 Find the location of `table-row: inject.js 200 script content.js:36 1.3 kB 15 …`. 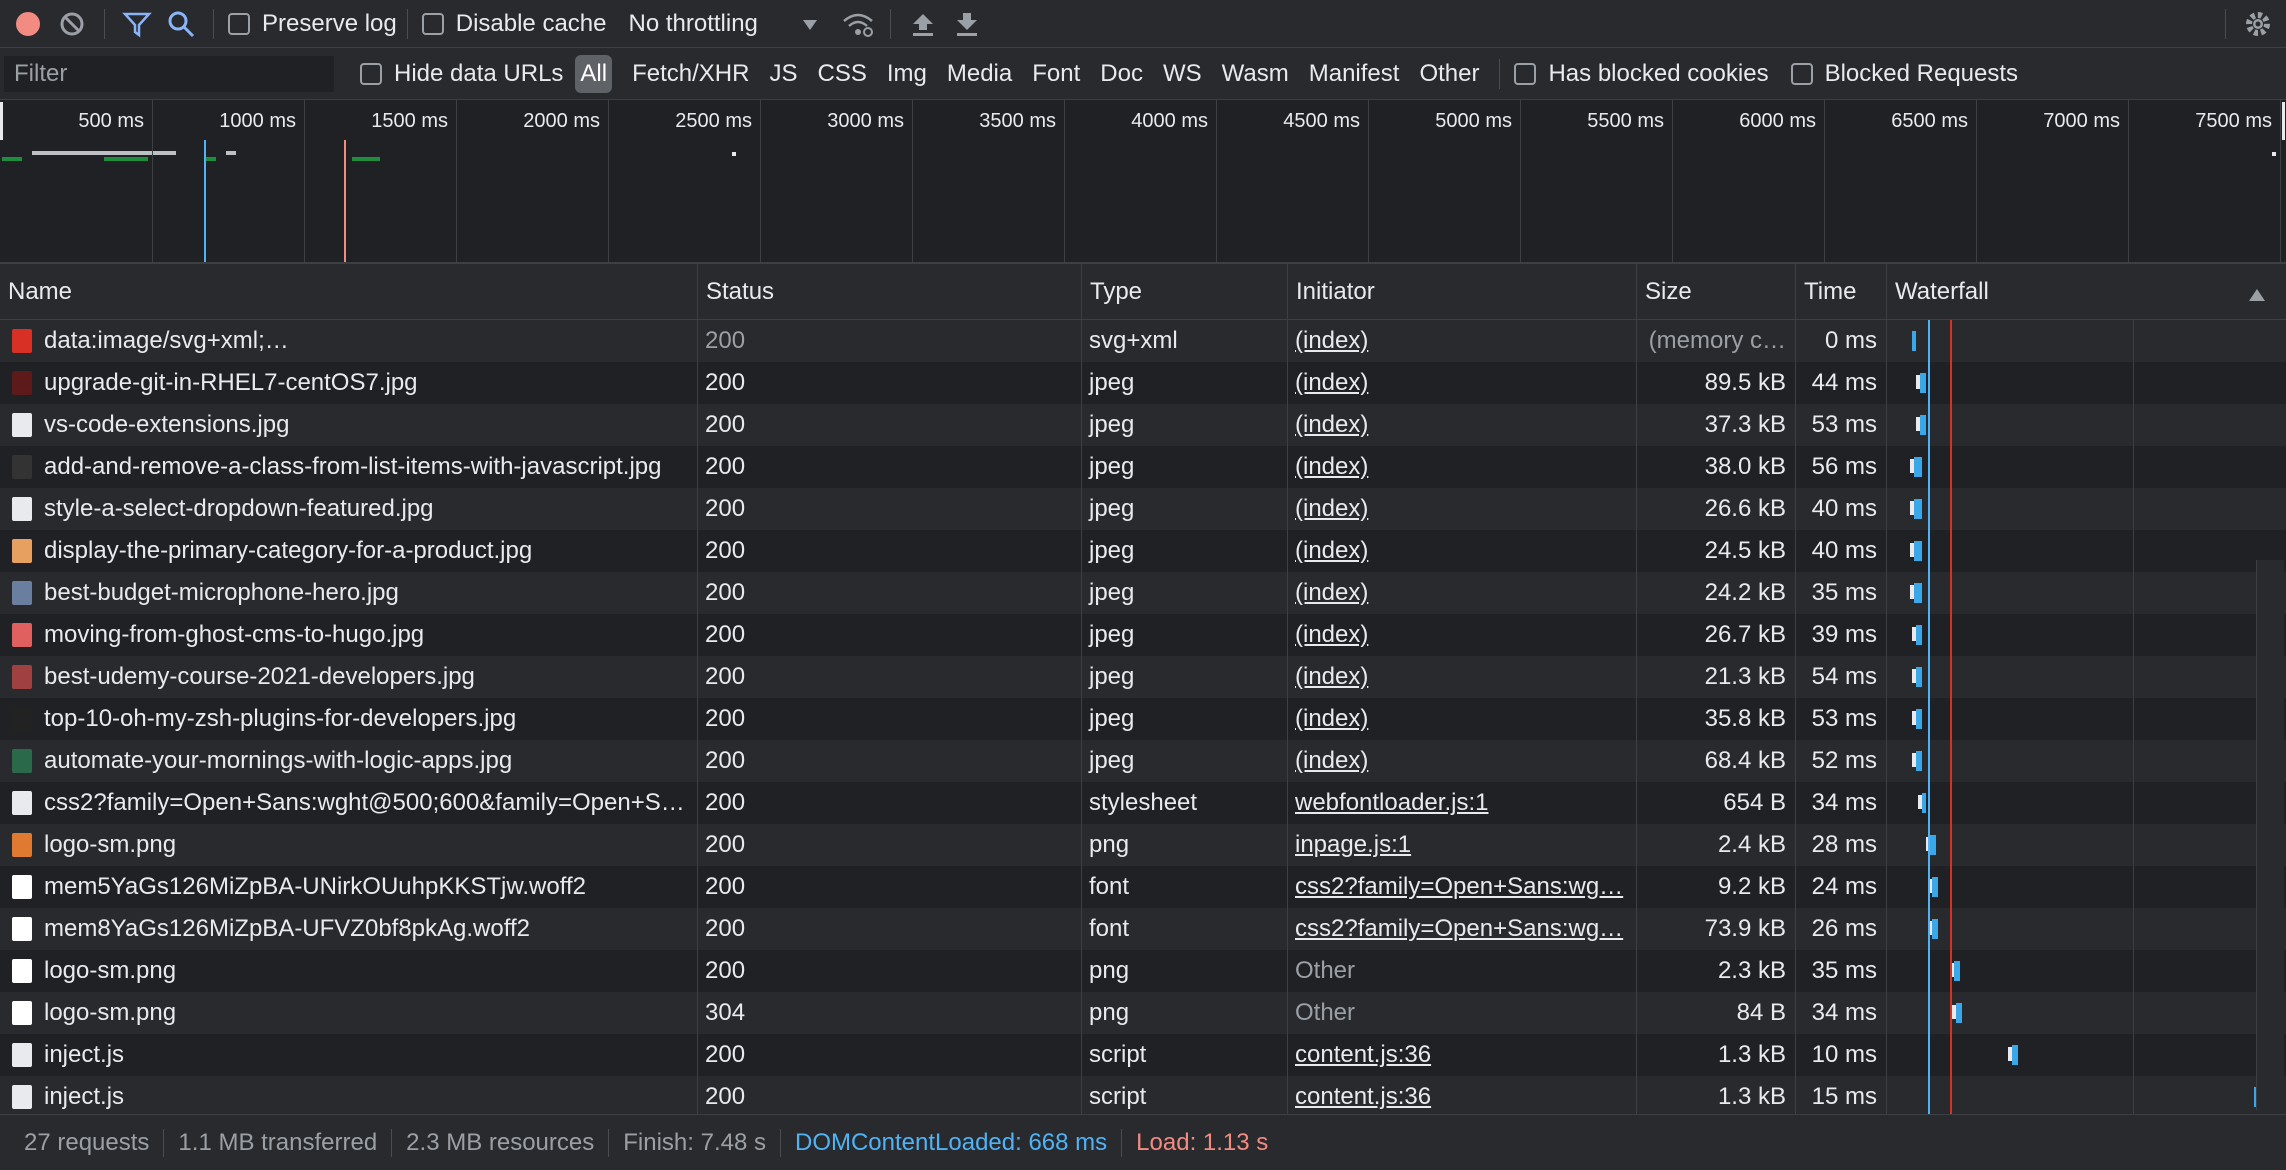

table-row: inject.js 200 script content.js:36 1.3 kB 15 … is located at coordinates (1143, 1095).